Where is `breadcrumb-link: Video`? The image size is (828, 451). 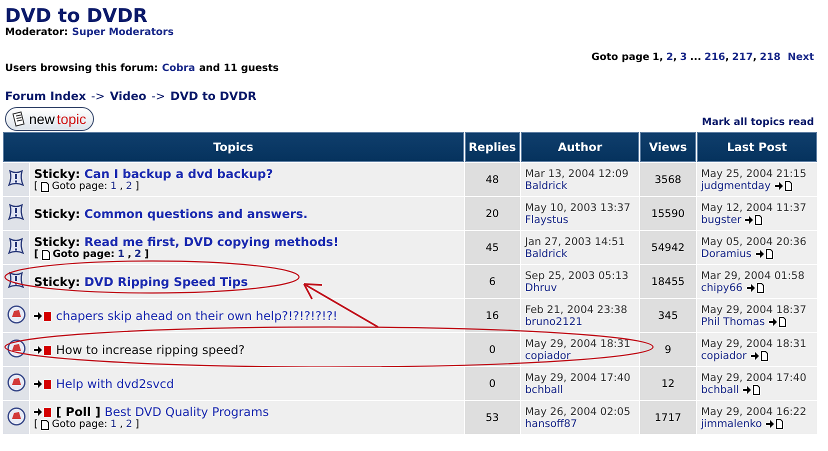
breadcrumb-link: Video is located at coordinates (128, 96).